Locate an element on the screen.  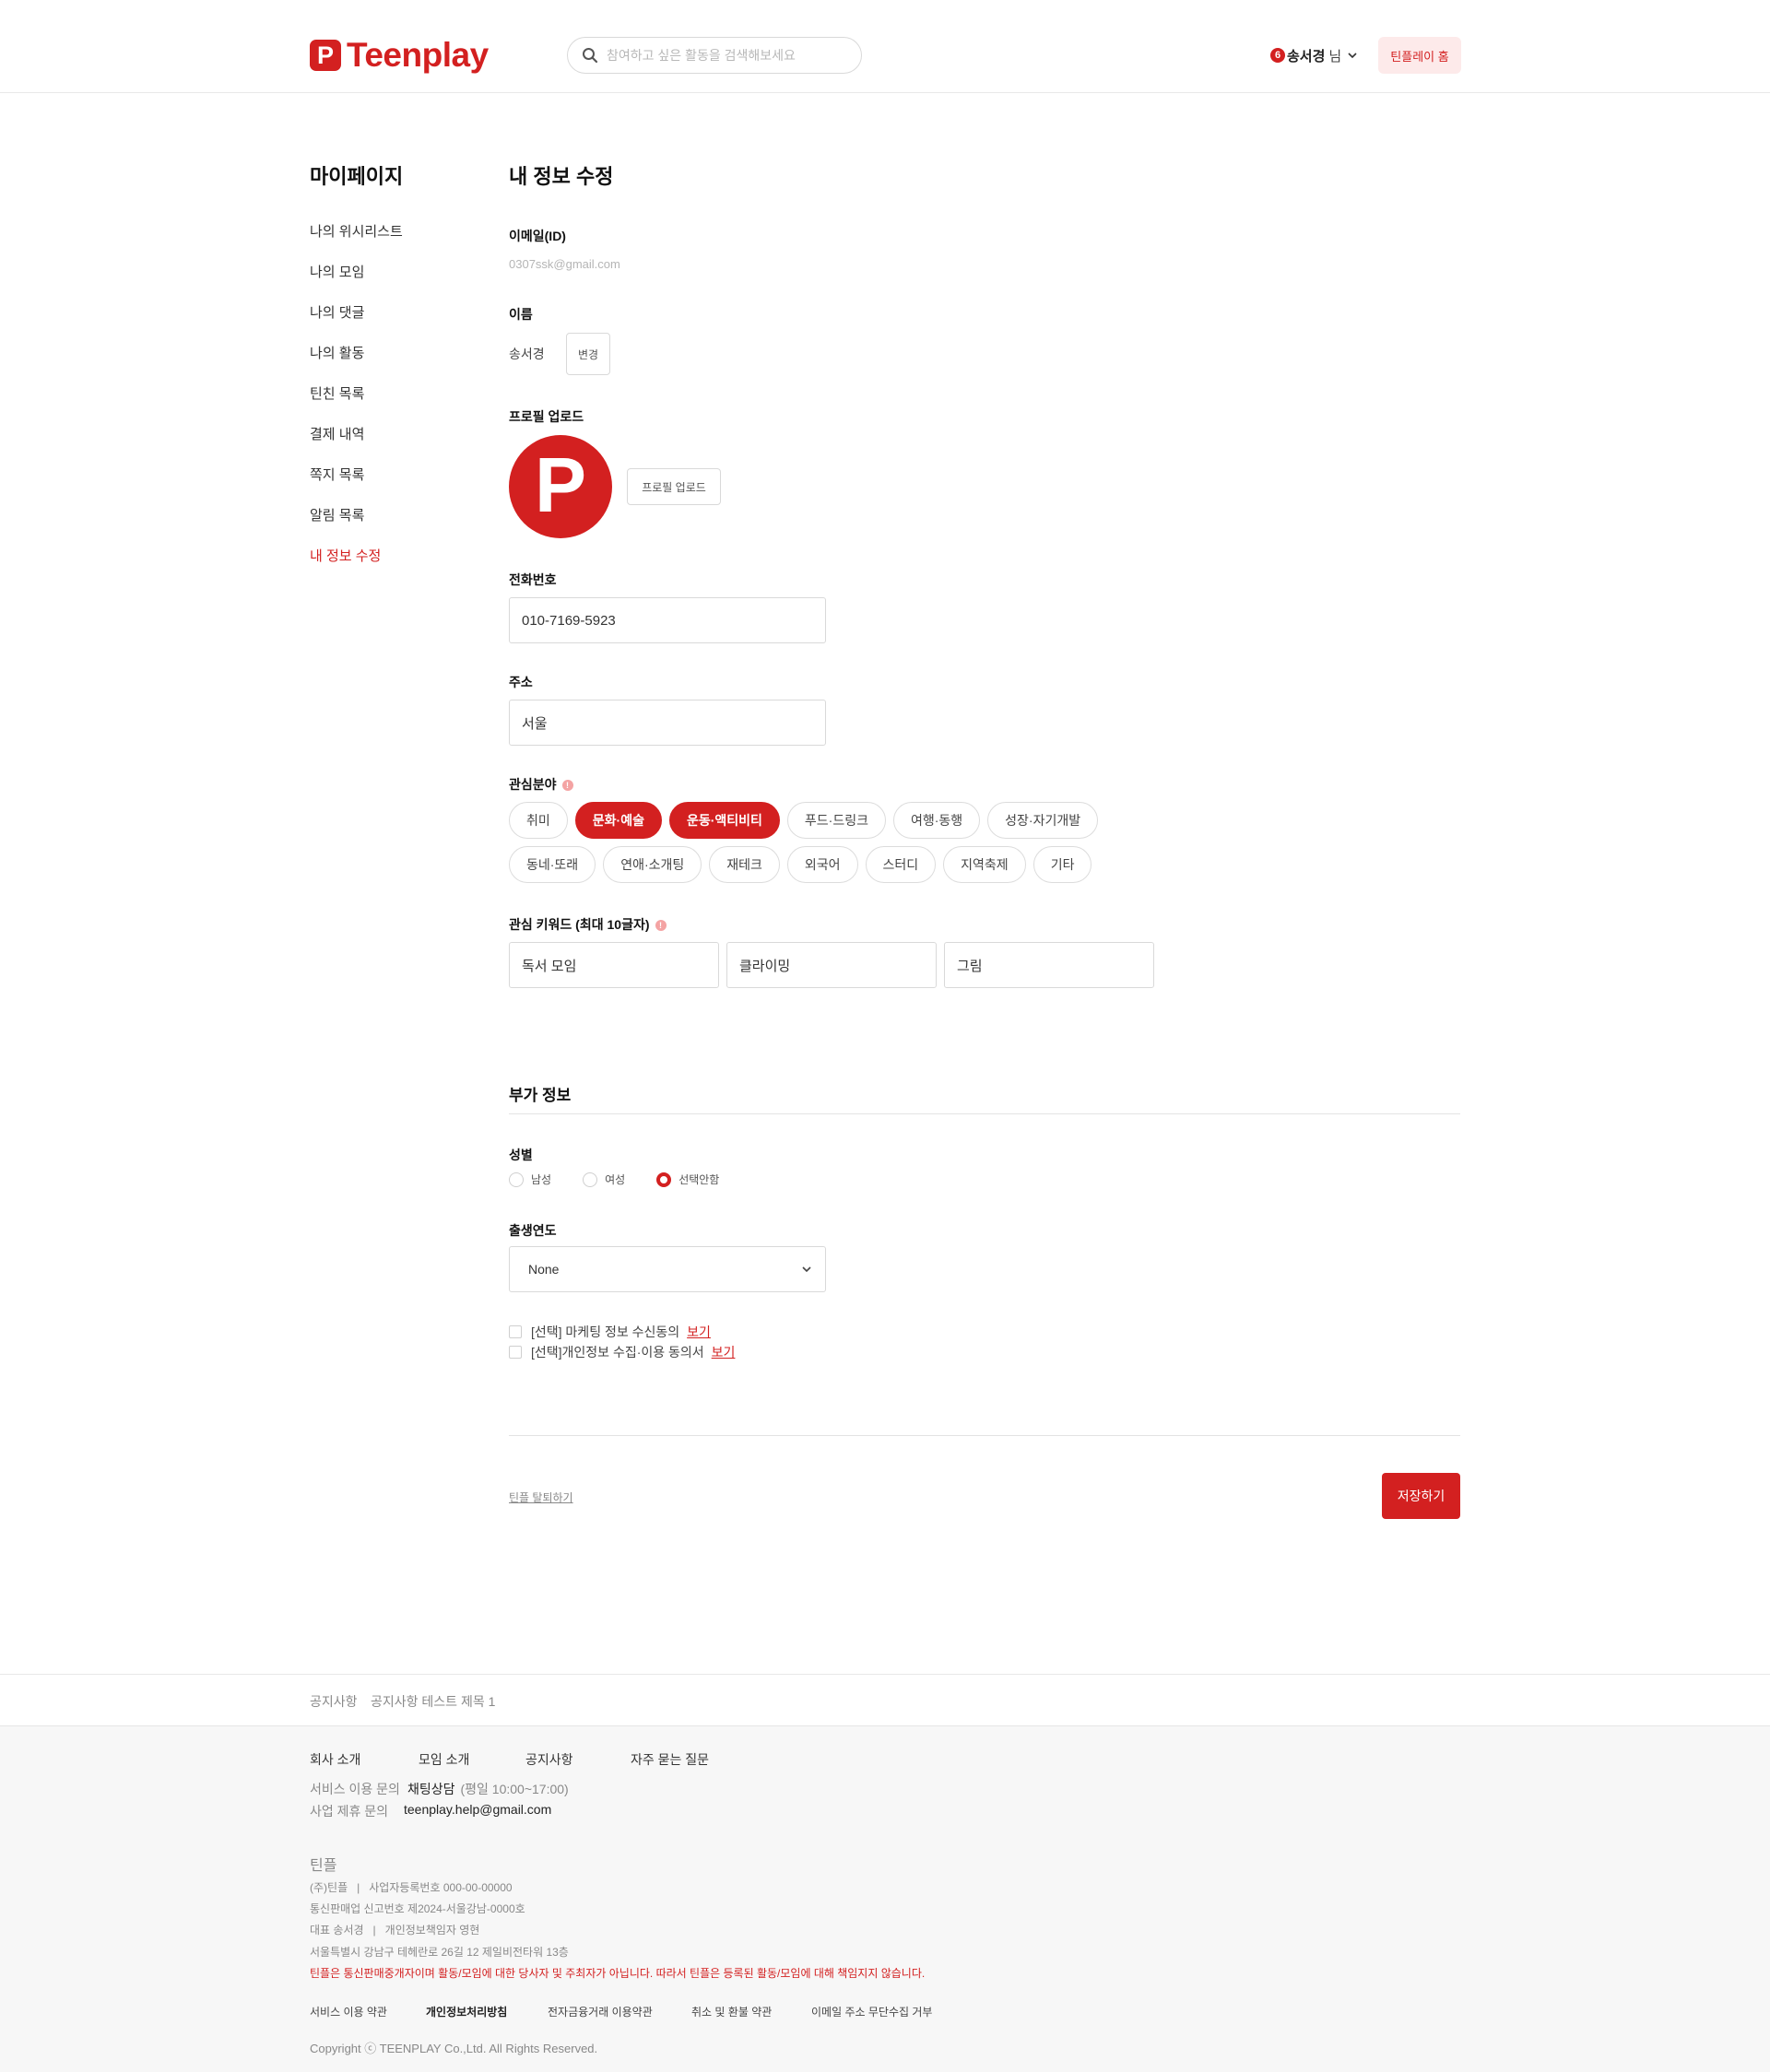
name-value: 송서경 is located at coordinates (527, 354).